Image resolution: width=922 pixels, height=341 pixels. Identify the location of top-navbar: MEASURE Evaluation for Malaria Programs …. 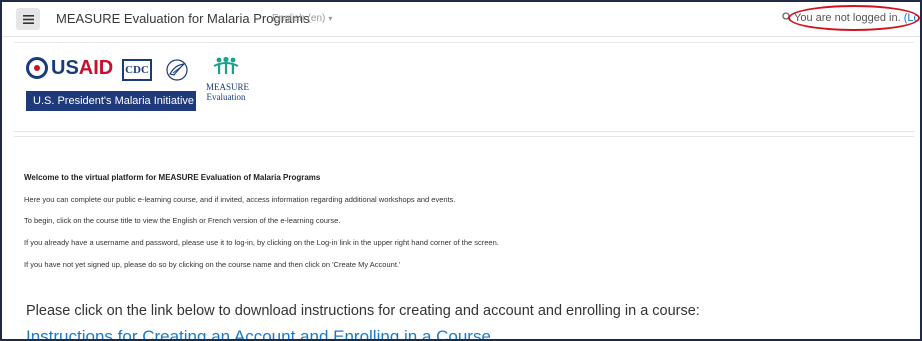
(461, 19).